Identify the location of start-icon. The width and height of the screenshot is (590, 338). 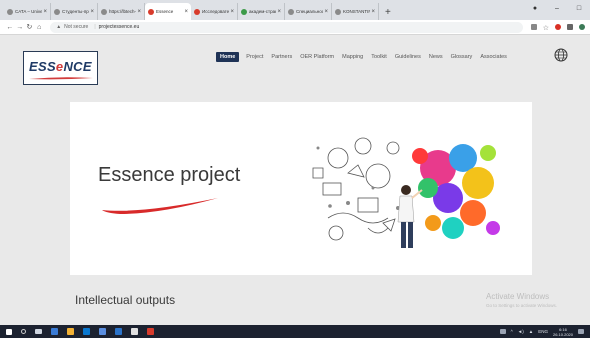
(9, 331).